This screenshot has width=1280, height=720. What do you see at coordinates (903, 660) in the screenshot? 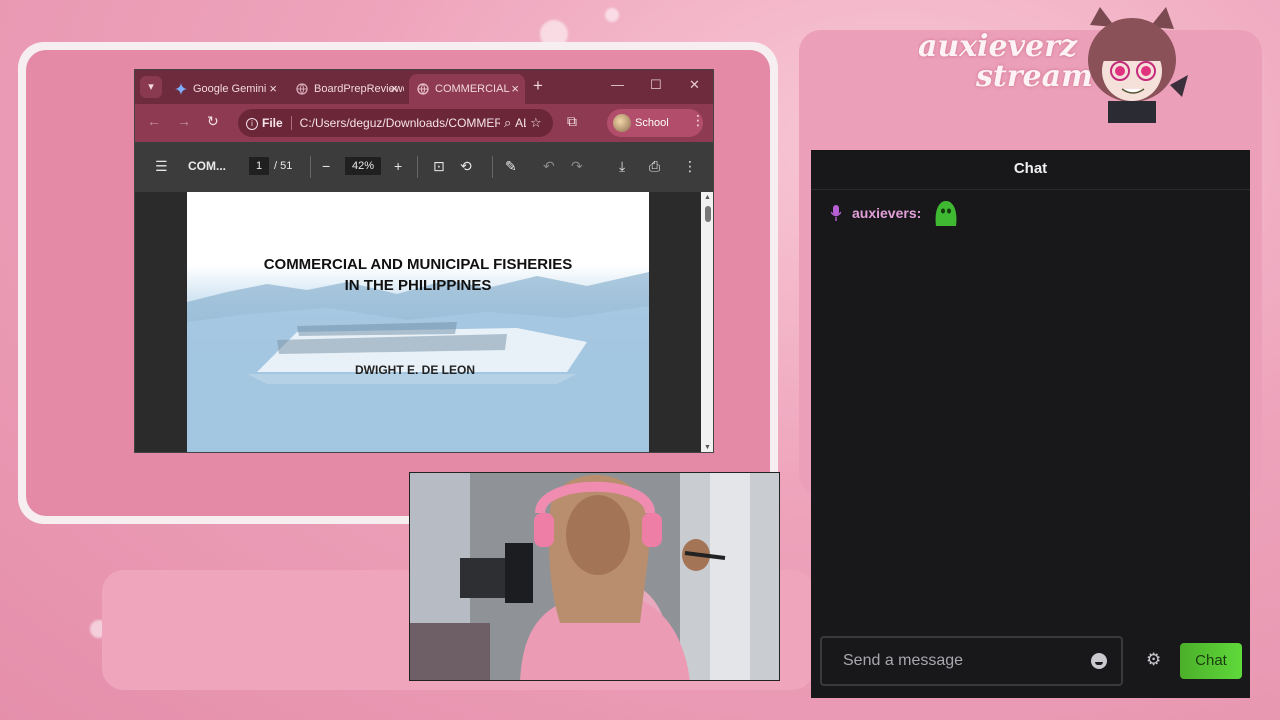
I see `chat-input-placeholder: Send a message` at bounding box center [903, 660].